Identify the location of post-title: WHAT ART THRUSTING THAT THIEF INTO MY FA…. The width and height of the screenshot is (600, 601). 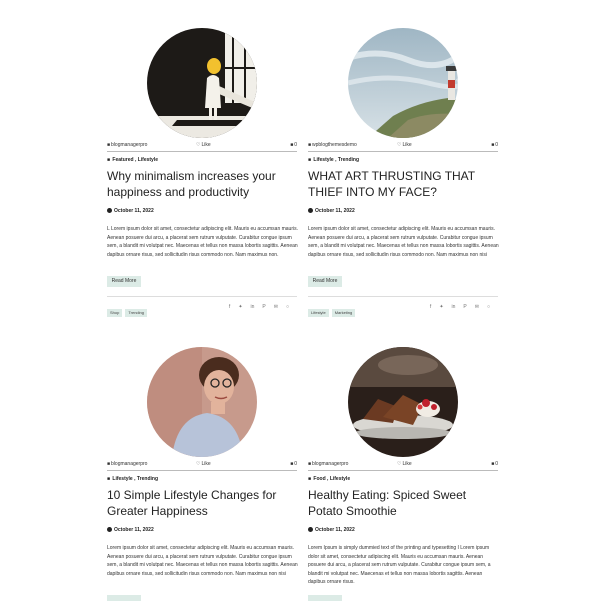
(404, 184).